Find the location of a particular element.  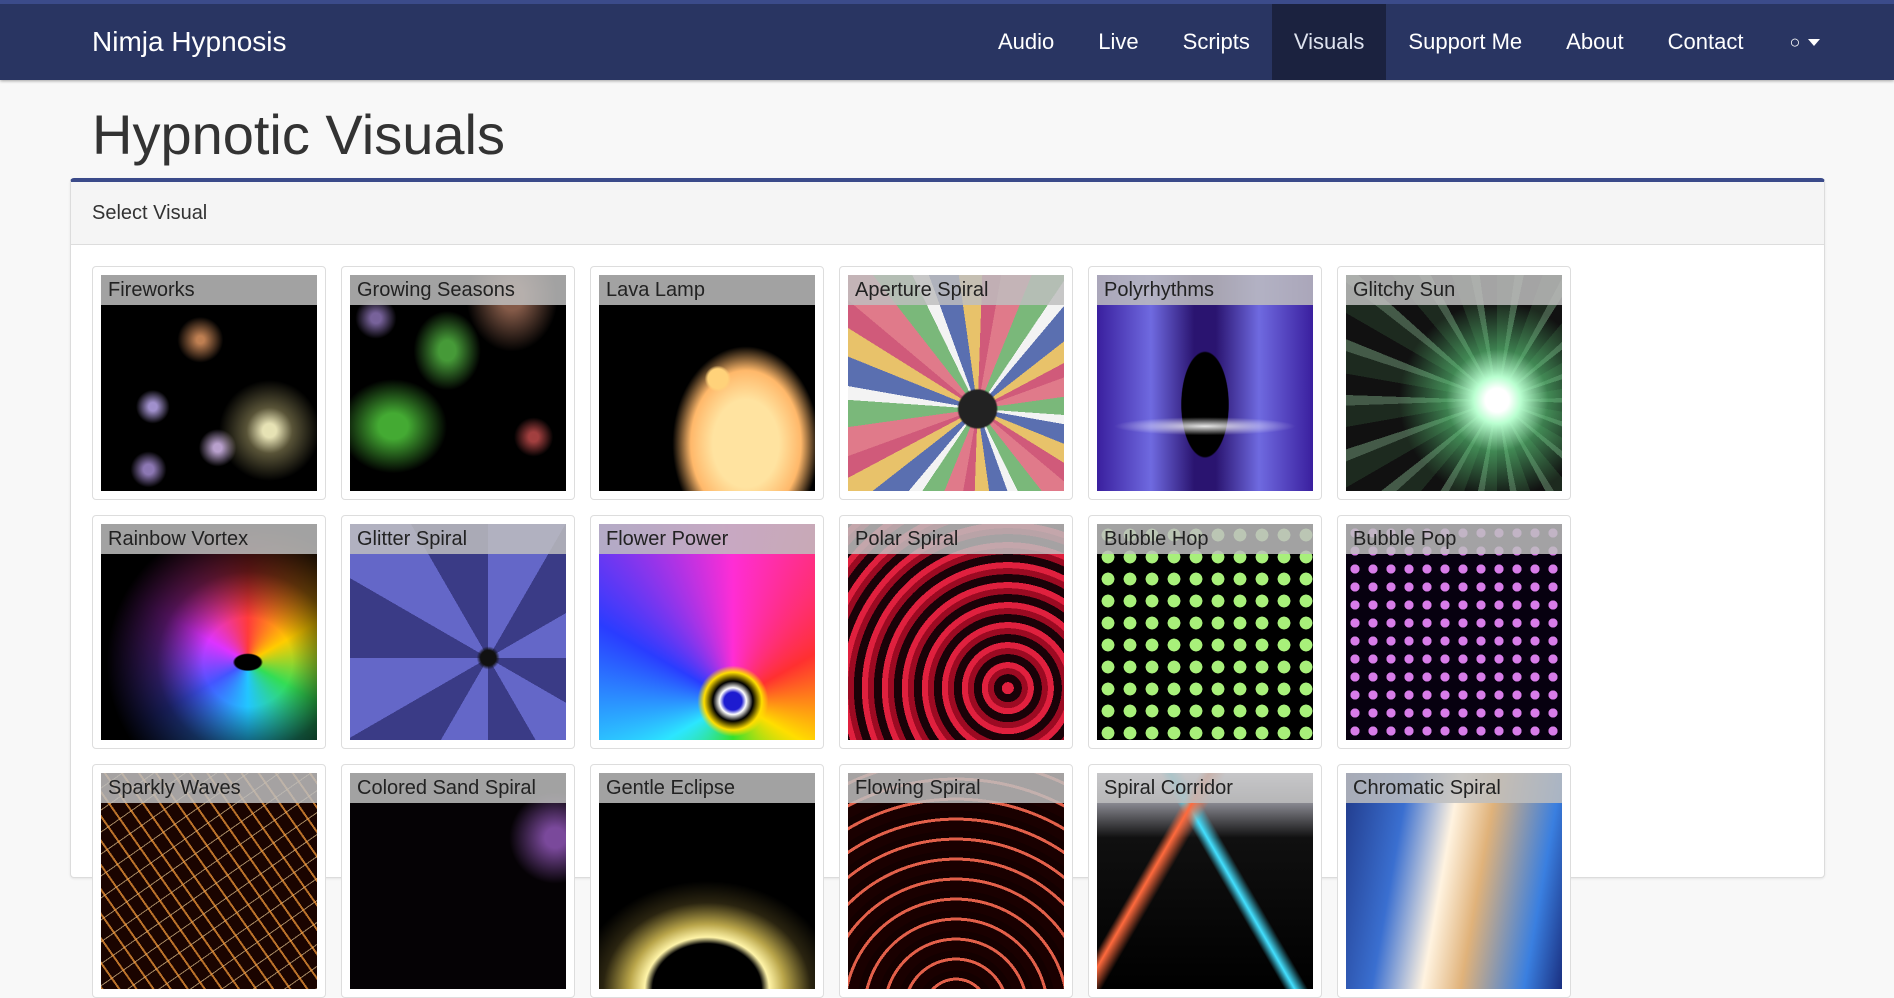

visual-thumbnail: Flowing Spiral is located at coordinates (956, 881).